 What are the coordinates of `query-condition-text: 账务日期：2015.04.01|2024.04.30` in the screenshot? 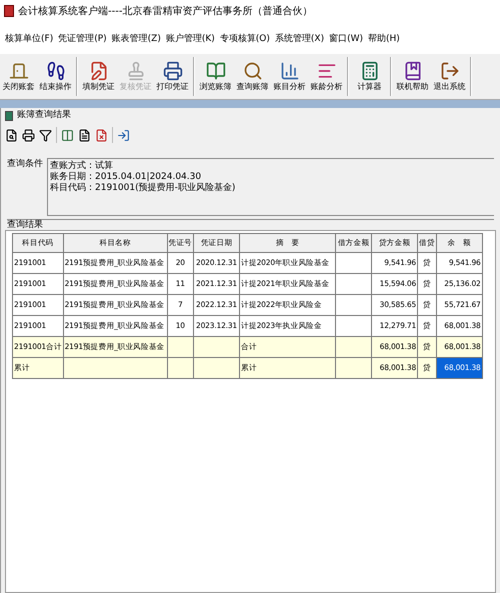 It's located at (126, 177).